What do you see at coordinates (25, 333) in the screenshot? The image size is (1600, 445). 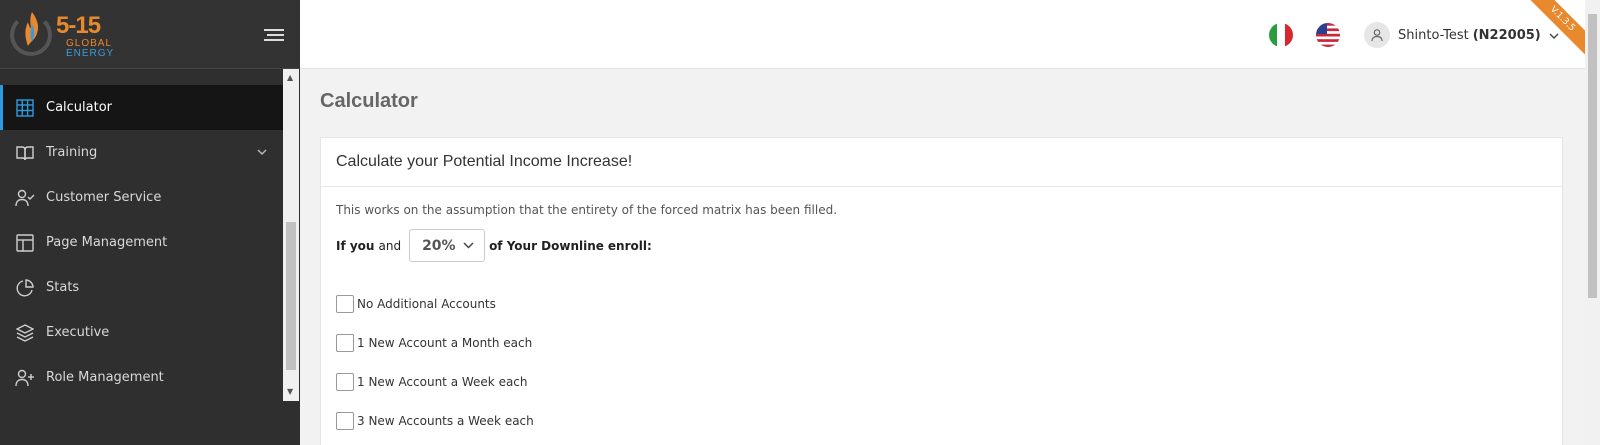 I see `layers-icon` at bounding box center [25, 333].